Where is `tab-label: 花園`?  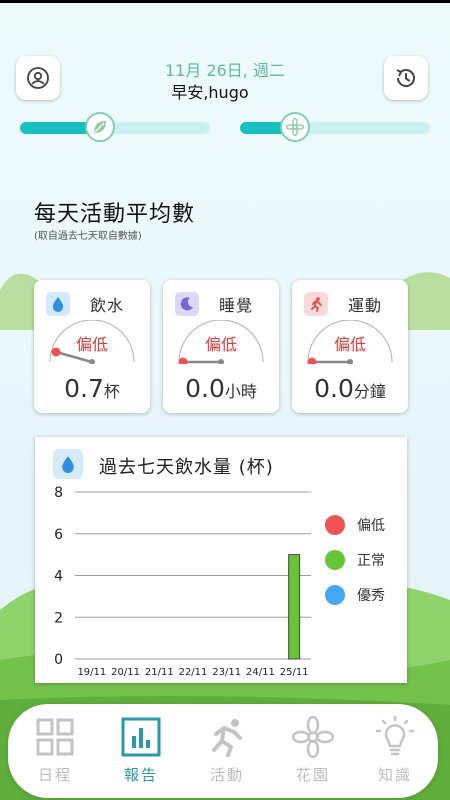
tab-label: 花園 is located at coordinates (312, 775).